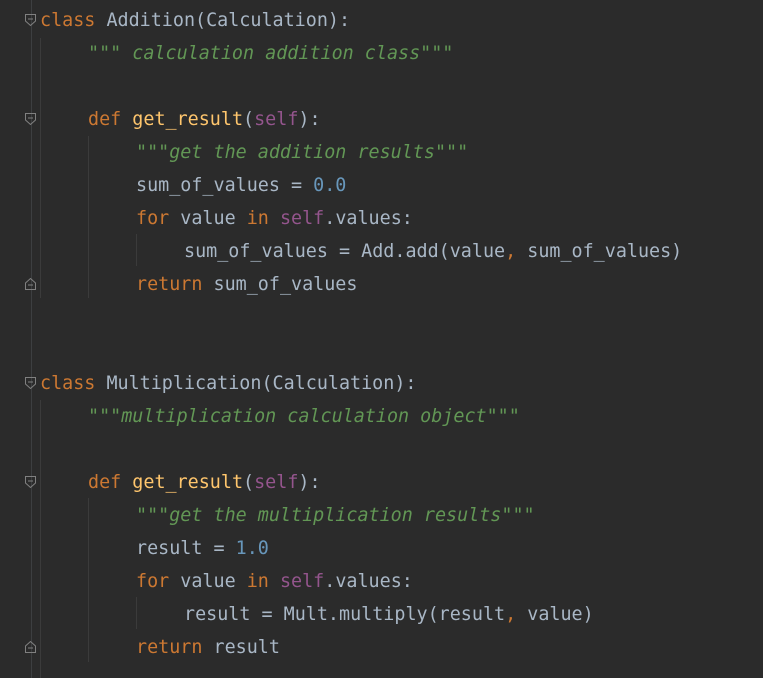  I want to click on return-value: sum_of_values, so click(280, 284).